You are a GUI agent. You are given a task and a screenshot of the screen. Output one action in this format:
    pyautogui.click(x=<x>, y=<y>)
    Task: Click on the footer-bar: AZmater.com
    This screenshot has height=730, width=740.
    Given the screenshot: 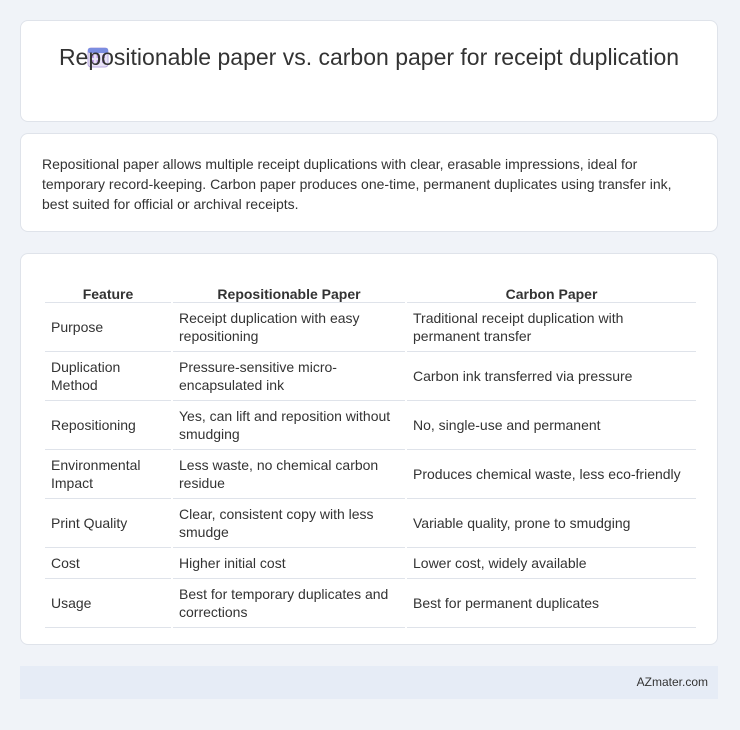 What is the action you would take?
    pyautogui.click(x=369, y=682)
    